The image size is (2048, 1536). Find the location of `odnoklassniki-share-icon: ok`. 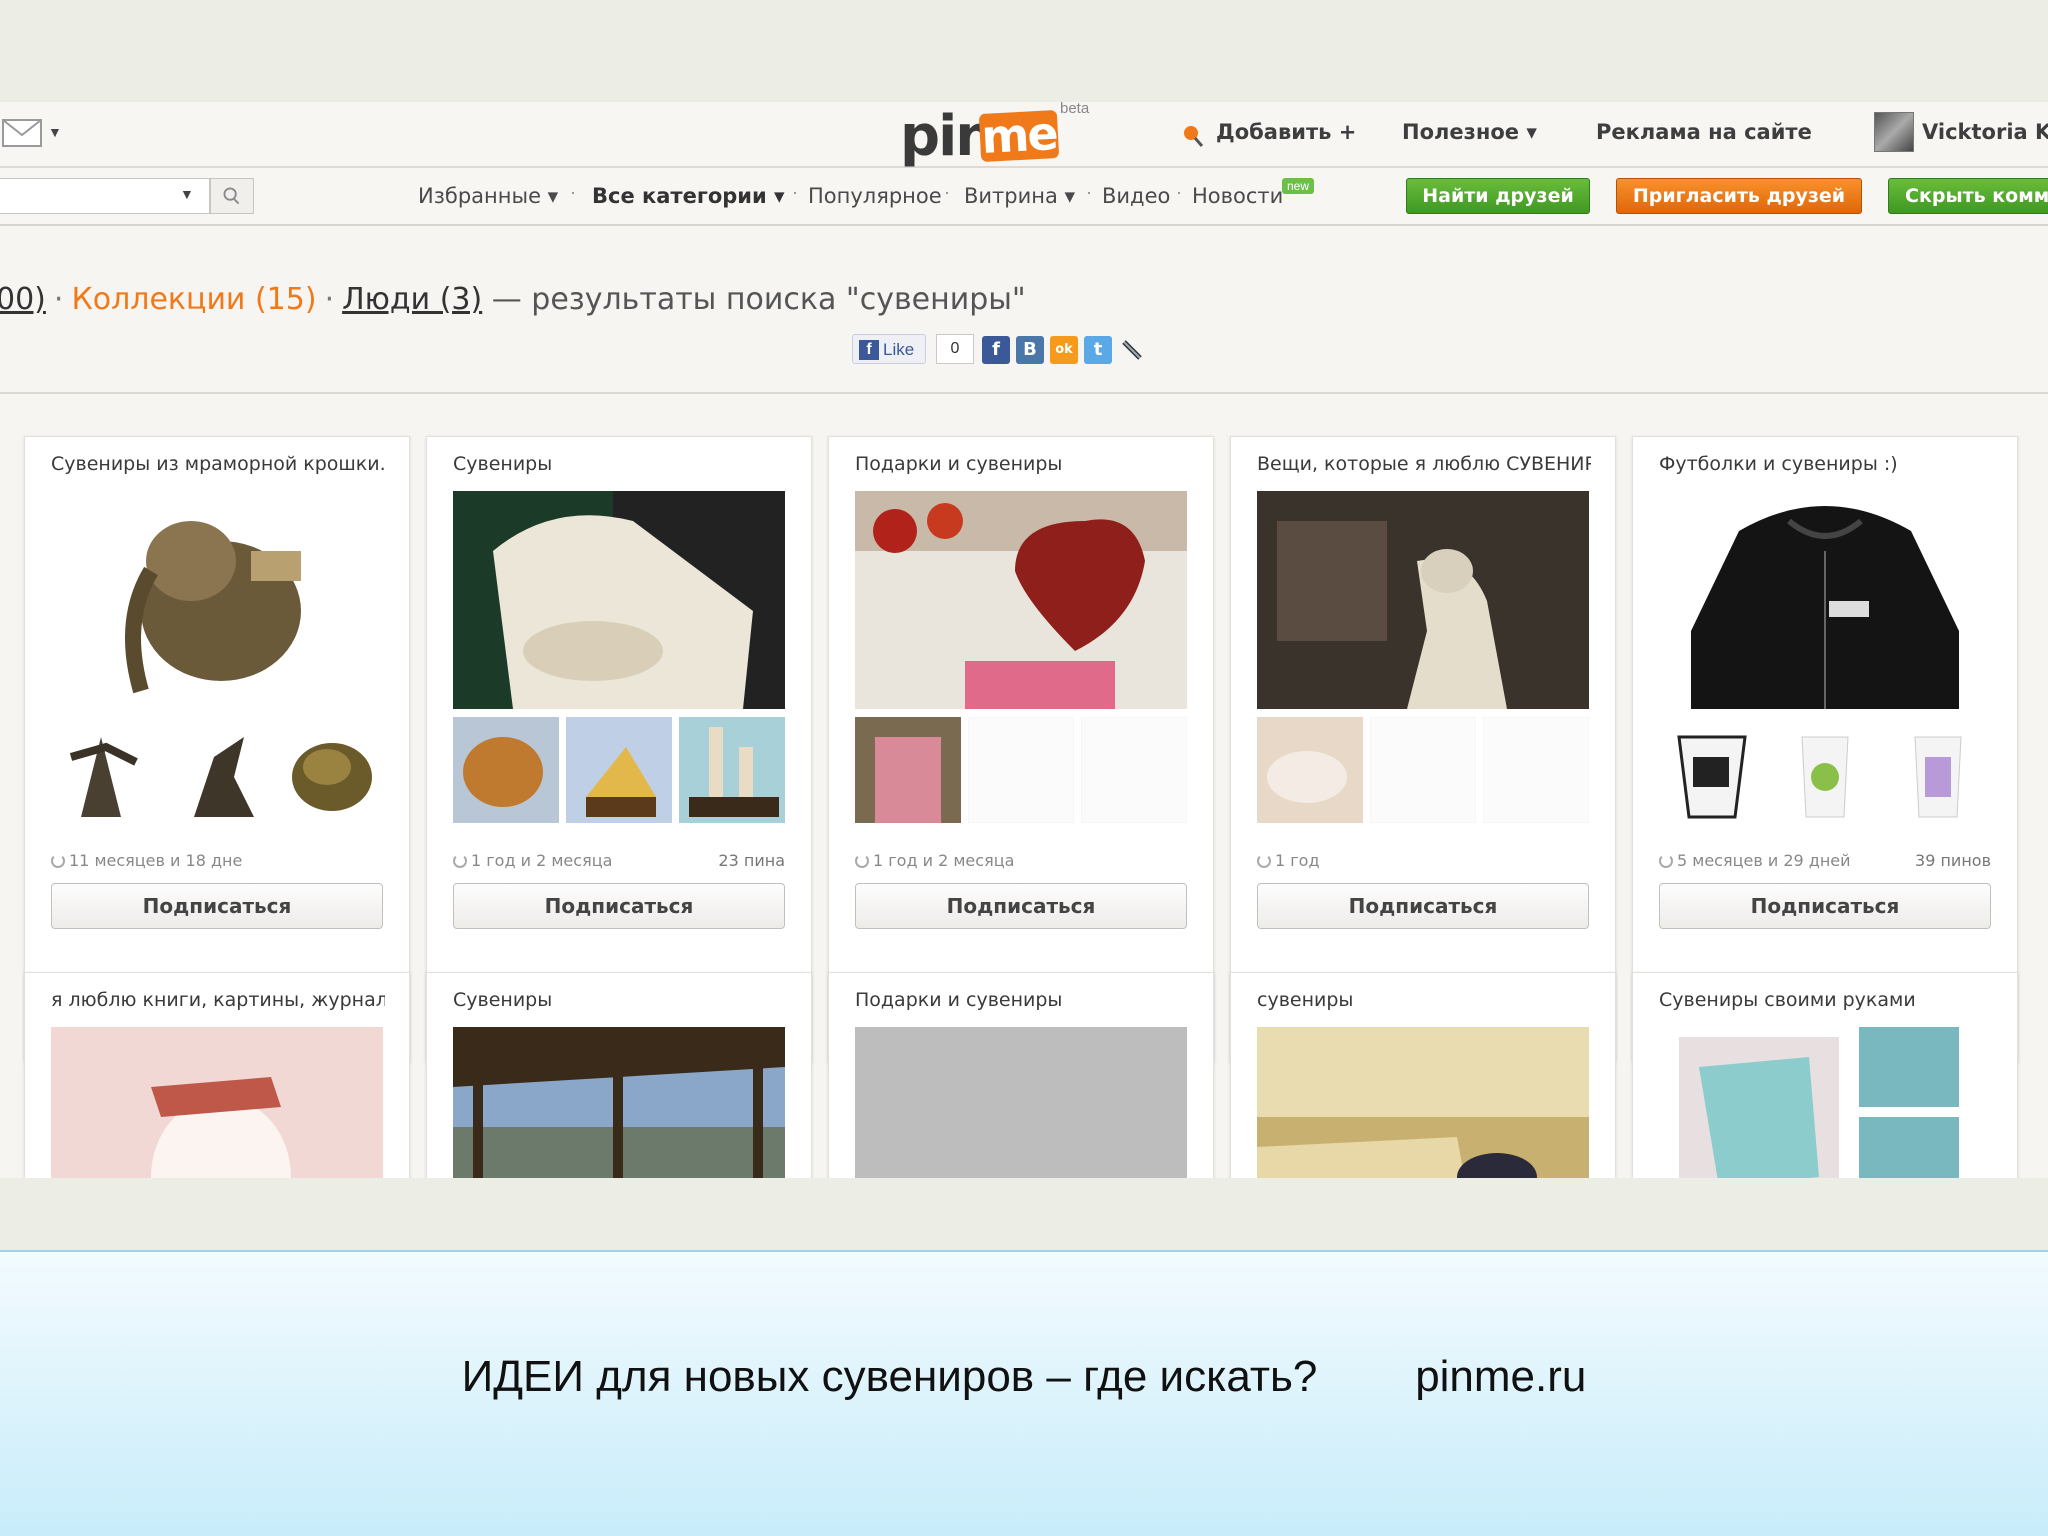

odnoklassniki-share-icon: ok is located at coordinates (1064, 350).